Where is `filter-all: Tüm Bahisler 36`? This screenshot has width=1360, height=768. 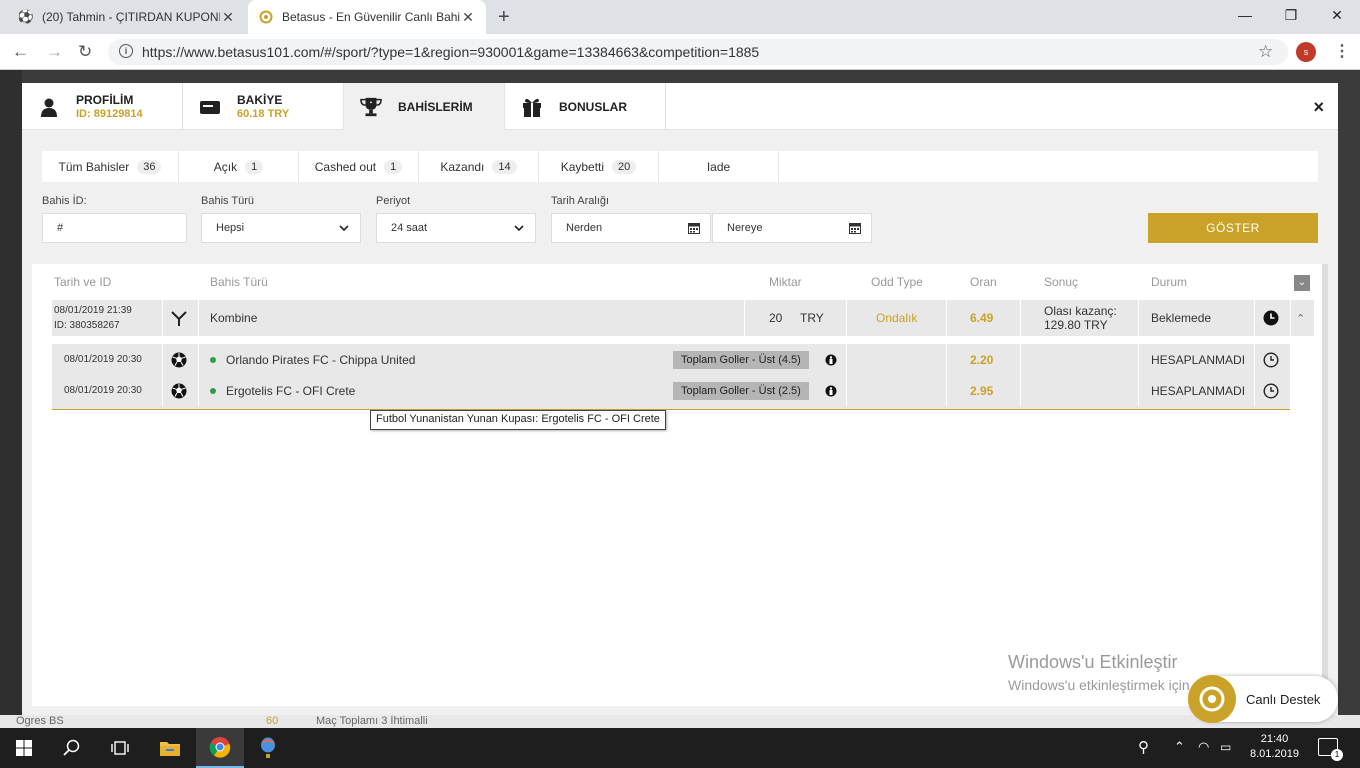 filter-all: Tüm Bahisler 36 is located at coordinates (110, 166).